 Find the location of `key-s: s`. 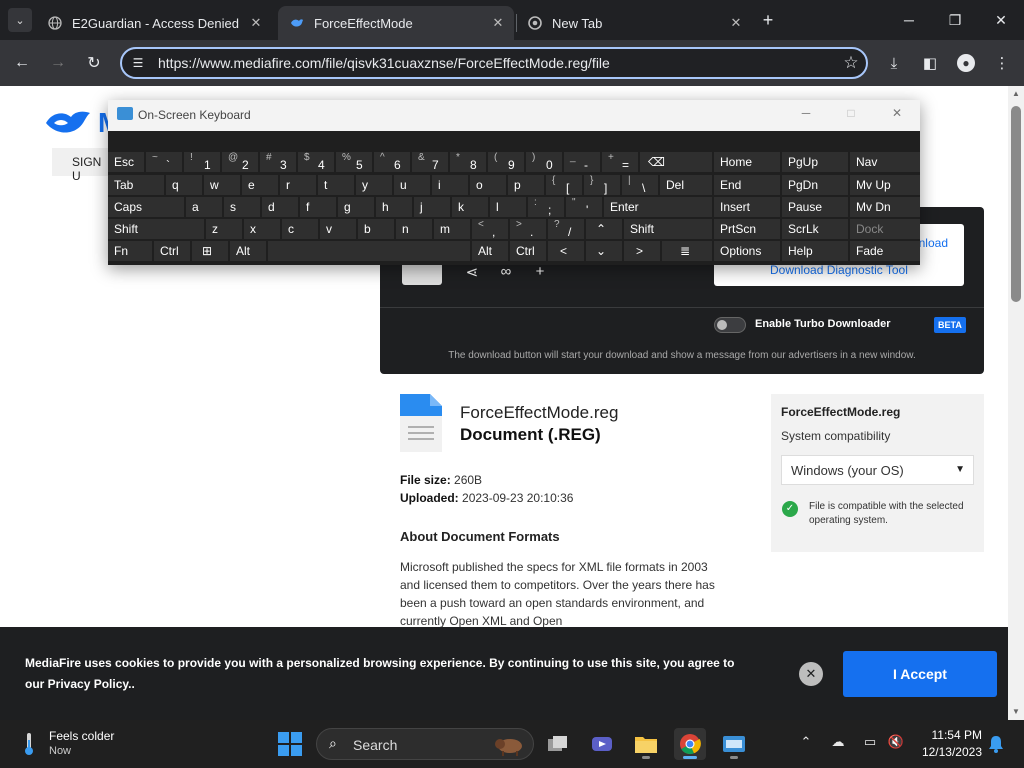

key-s: s is located at coordinates (242, 207).